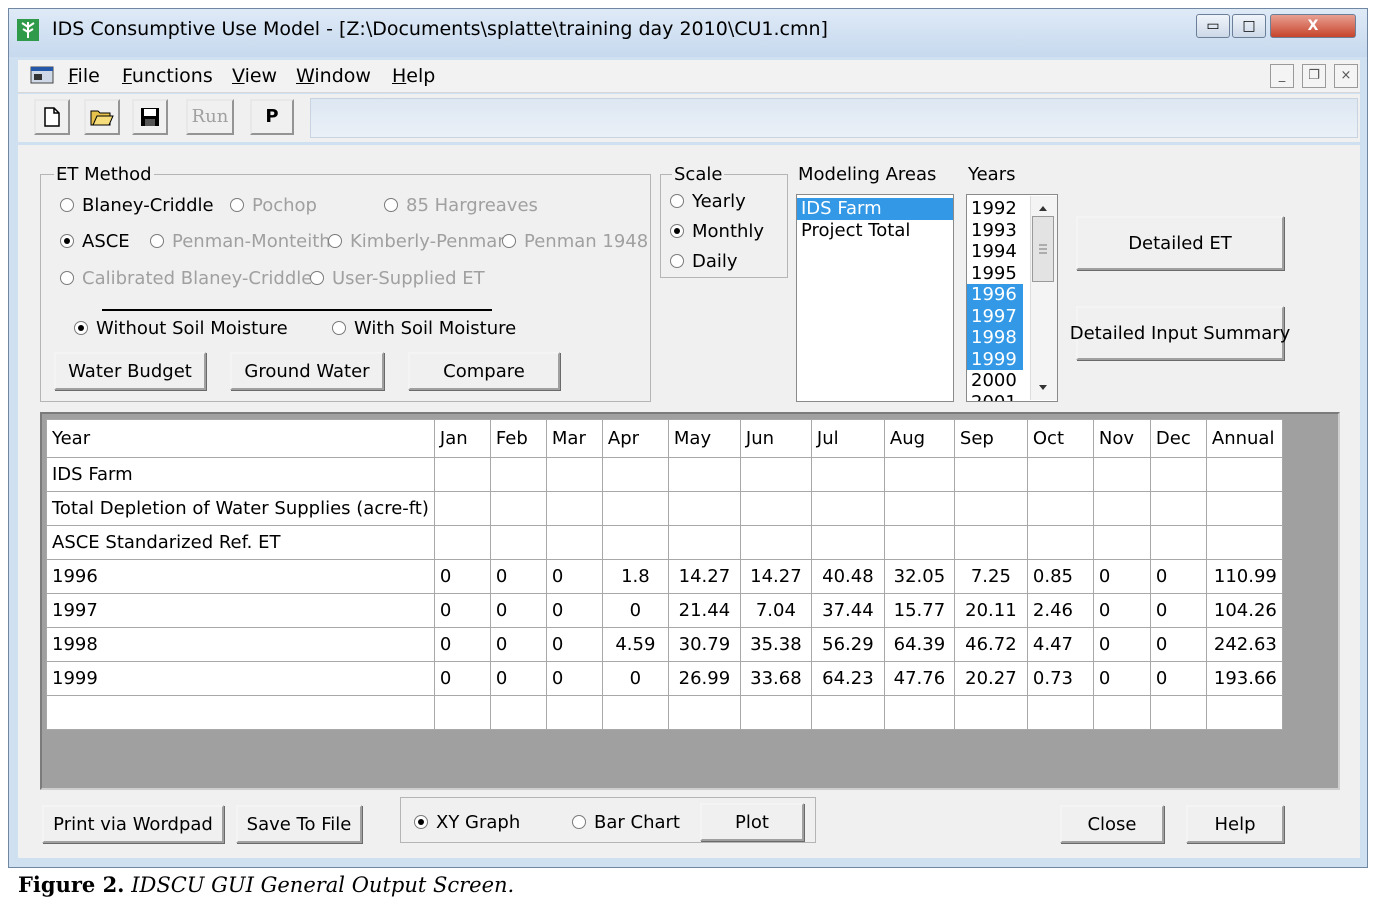  Describe the element at coordinates (995, 359) in the screenshot. I see `year-item-selected: 1999` at that location.